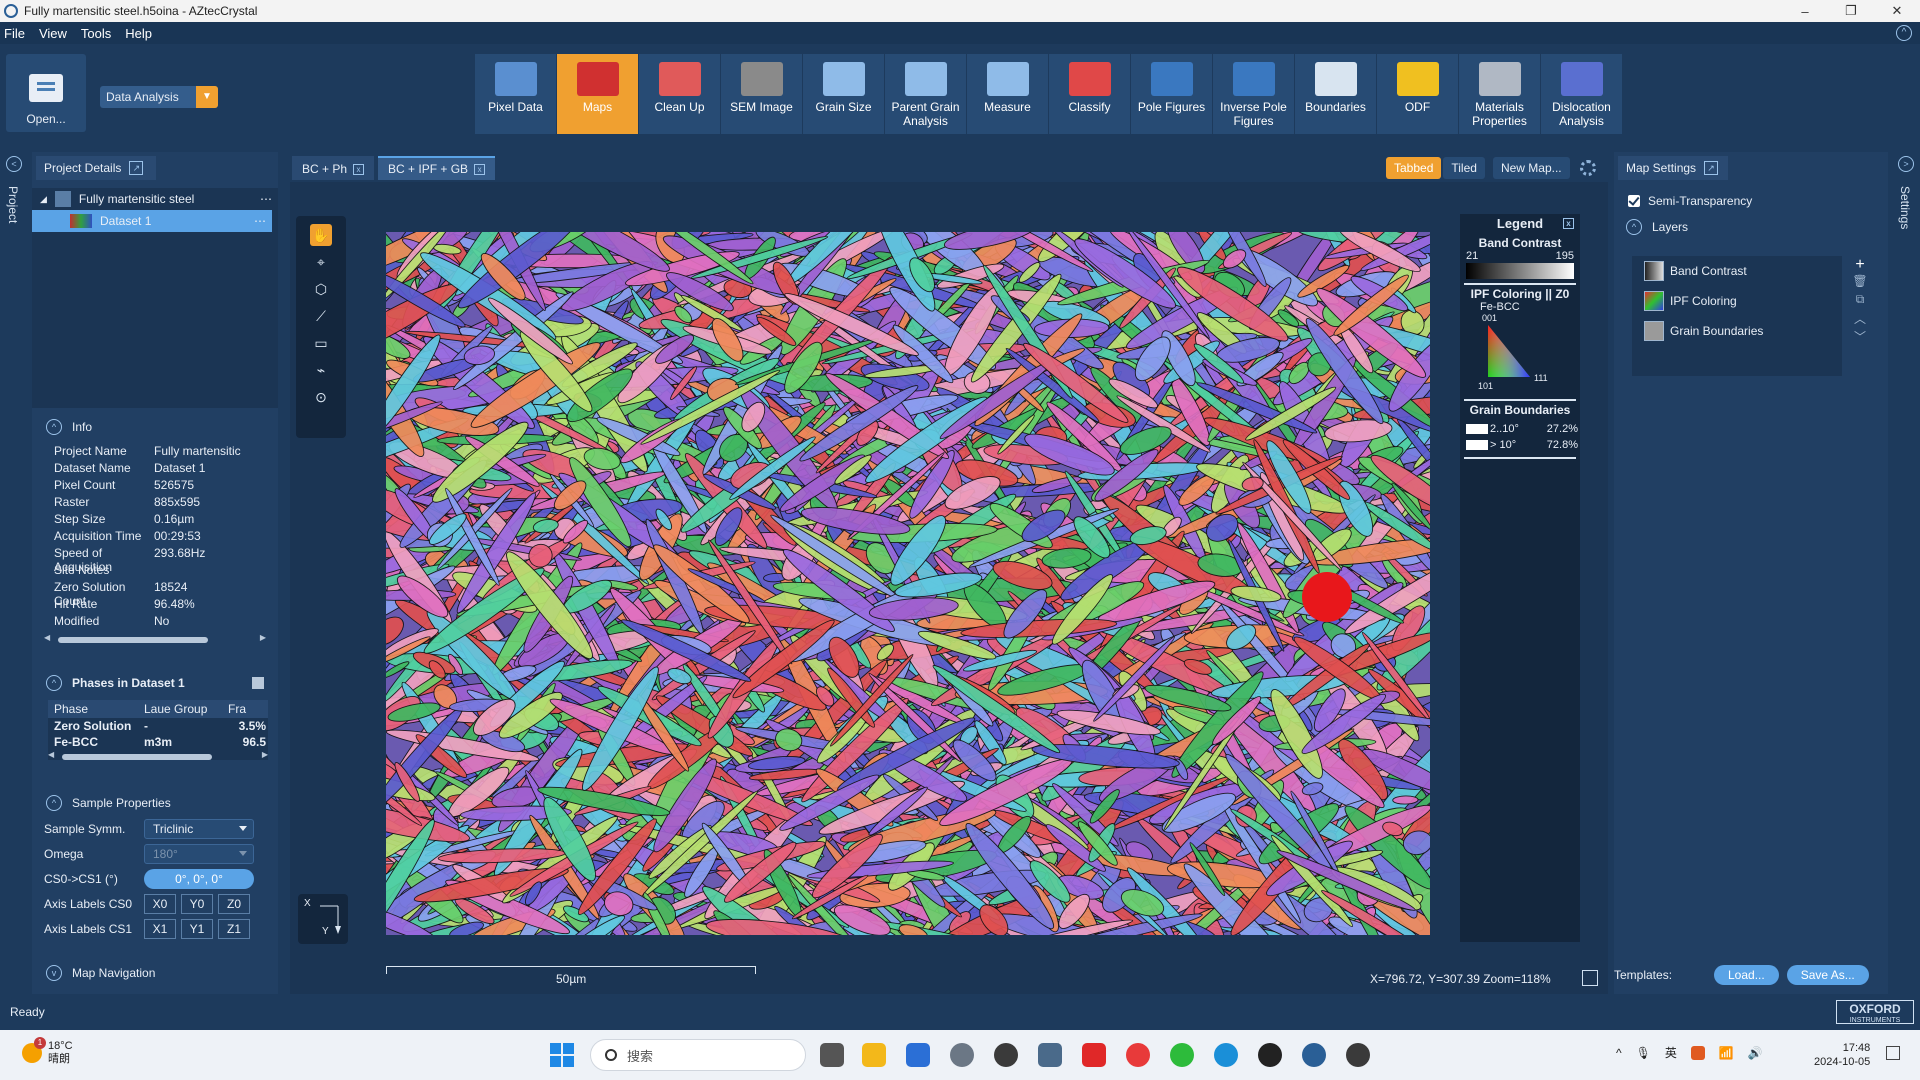  Describe the element at coordinates (1905, 207) in the screenshot. I see `settings-side-tab: Settings` at that location.